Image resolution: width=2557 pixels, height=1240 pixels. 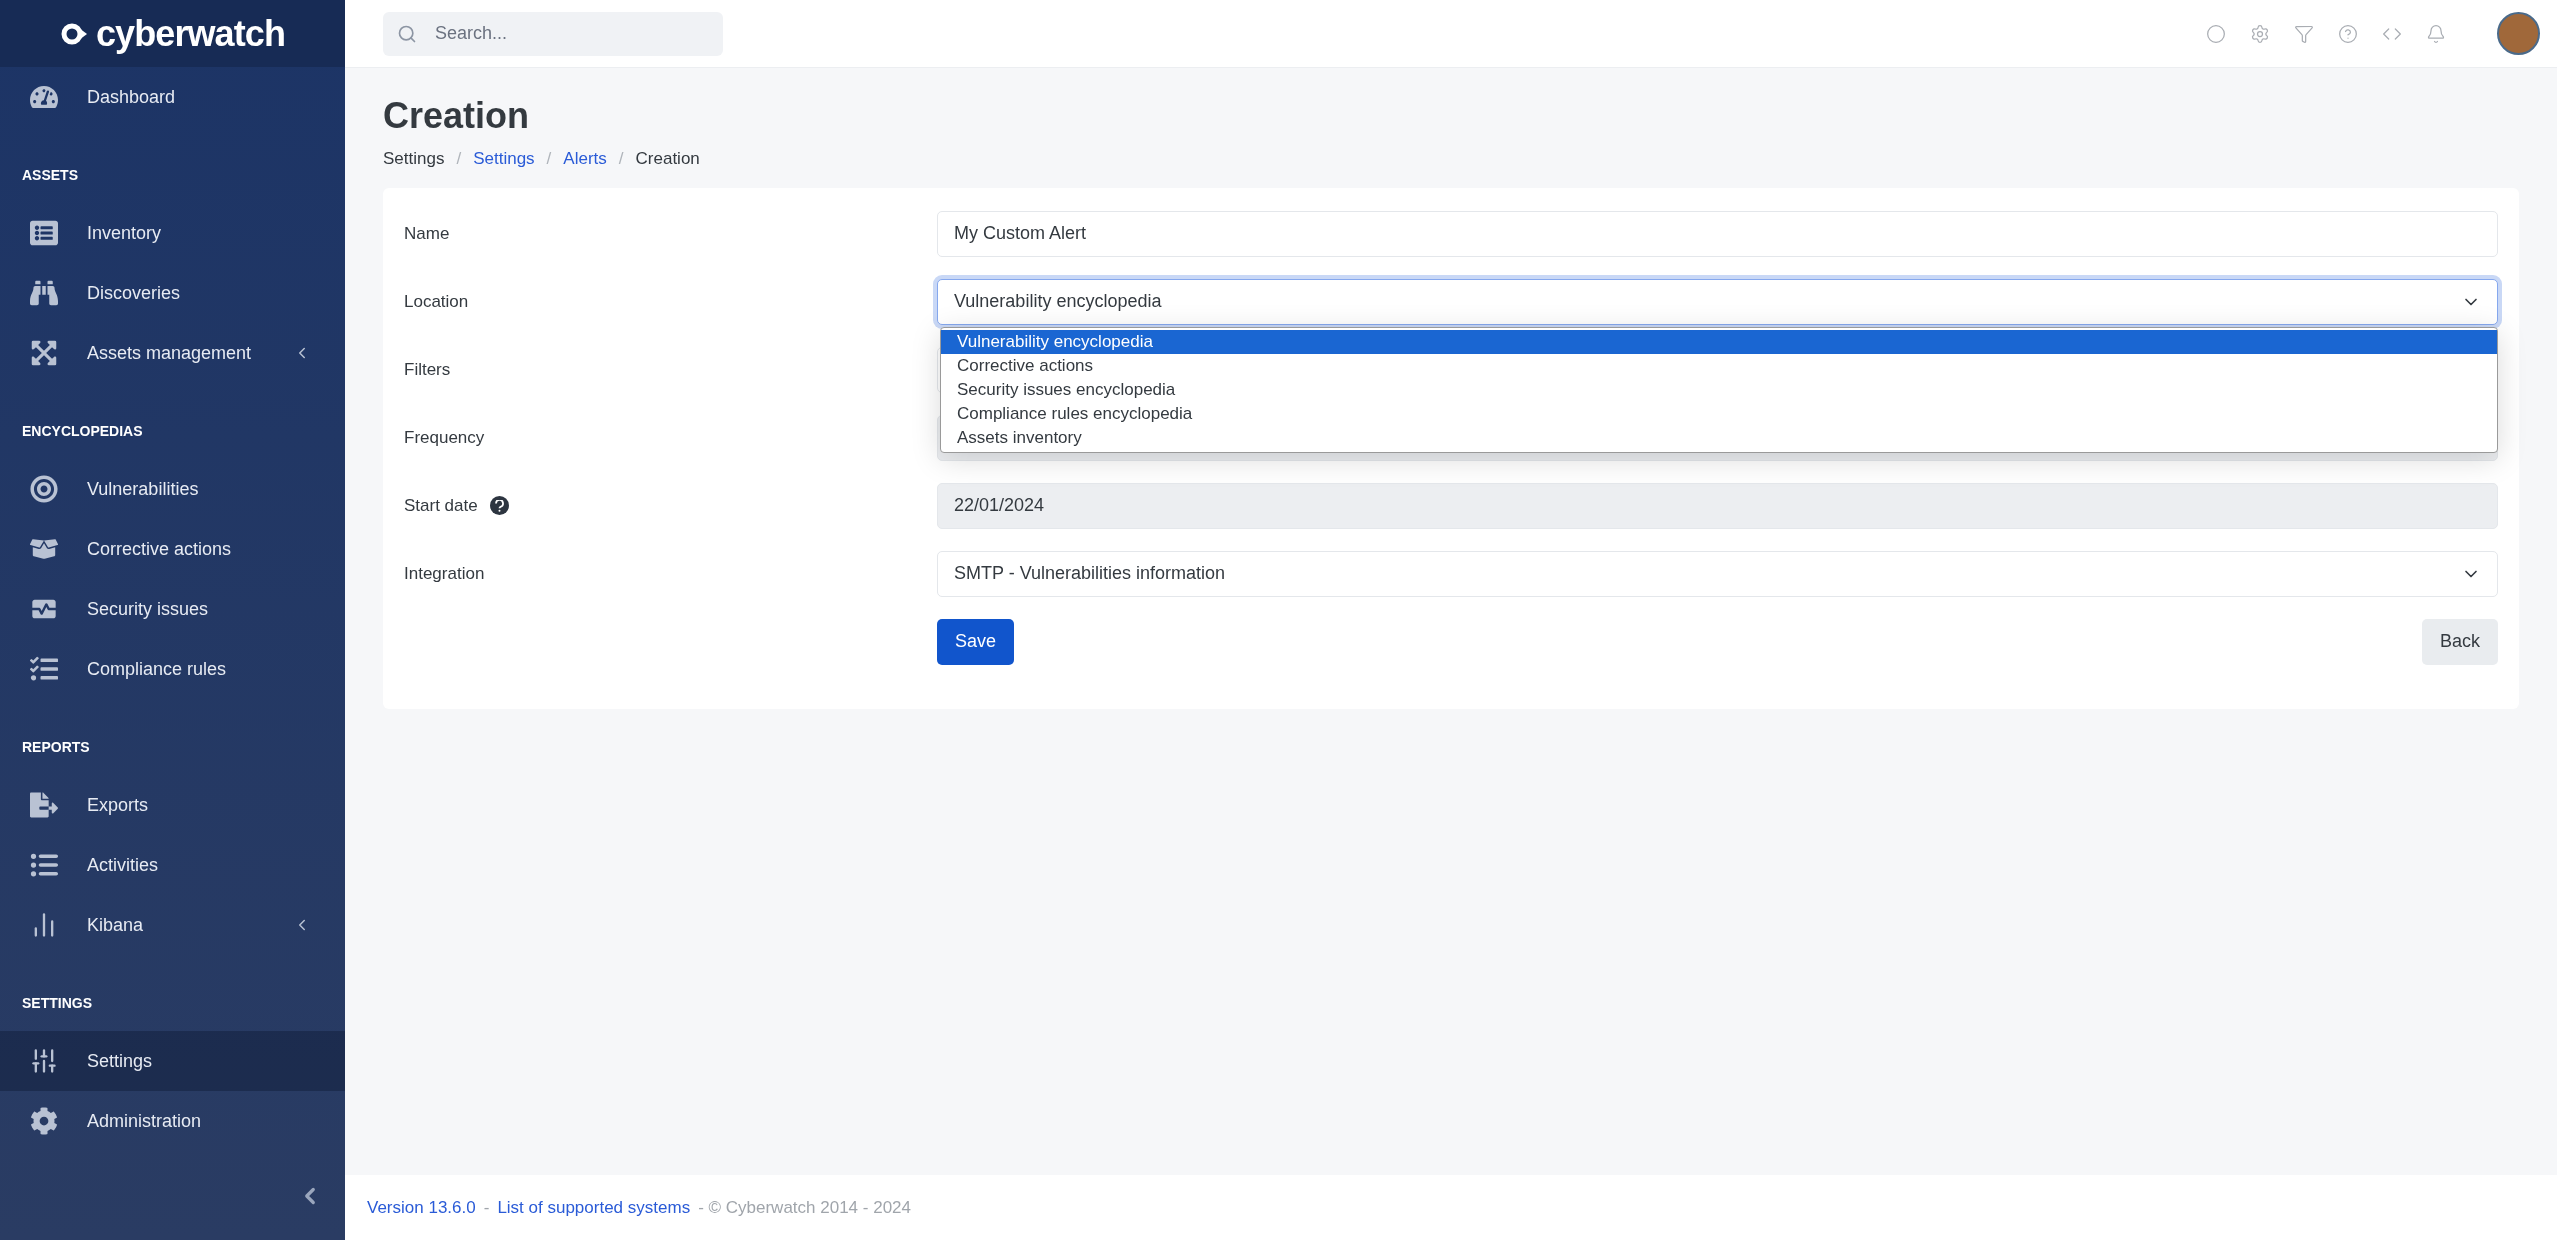 What do you see at coordinates (172, 1061) in the screenshot?
I see `sidebar-item: Settings` at bounding box center [172, 1061].